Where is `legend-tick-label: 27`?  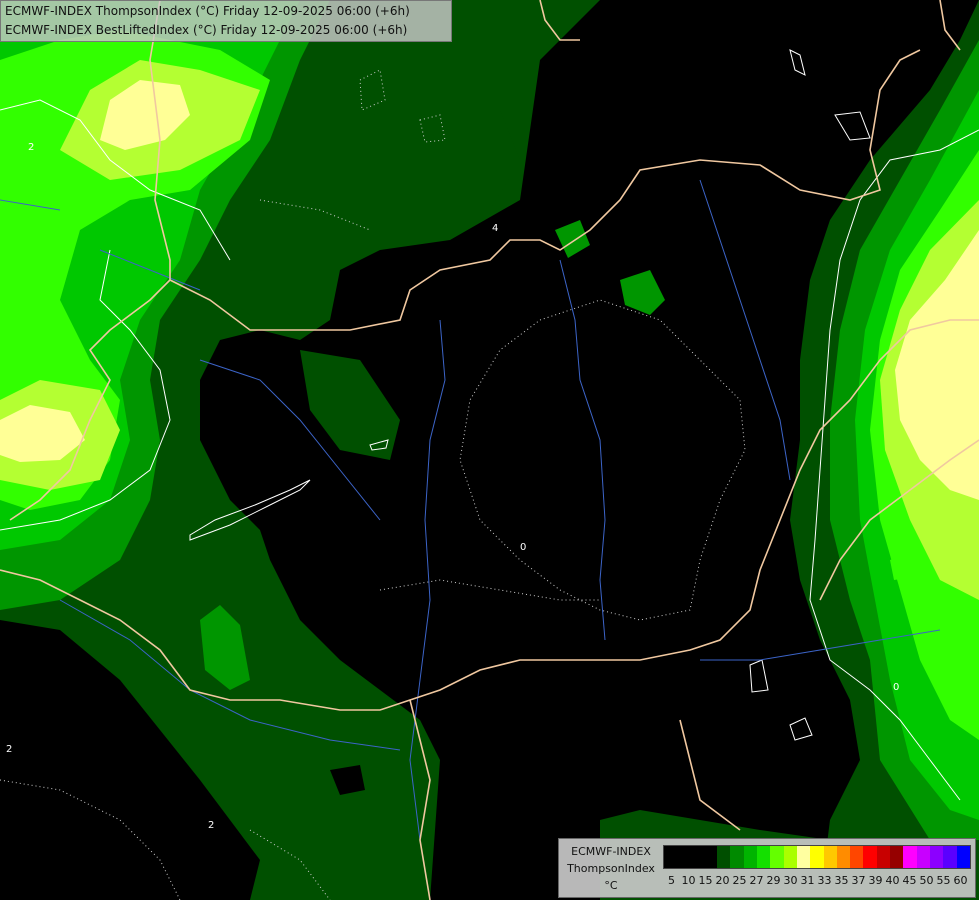 legend-tick-label: 27 is located at coordinates (756, 880).